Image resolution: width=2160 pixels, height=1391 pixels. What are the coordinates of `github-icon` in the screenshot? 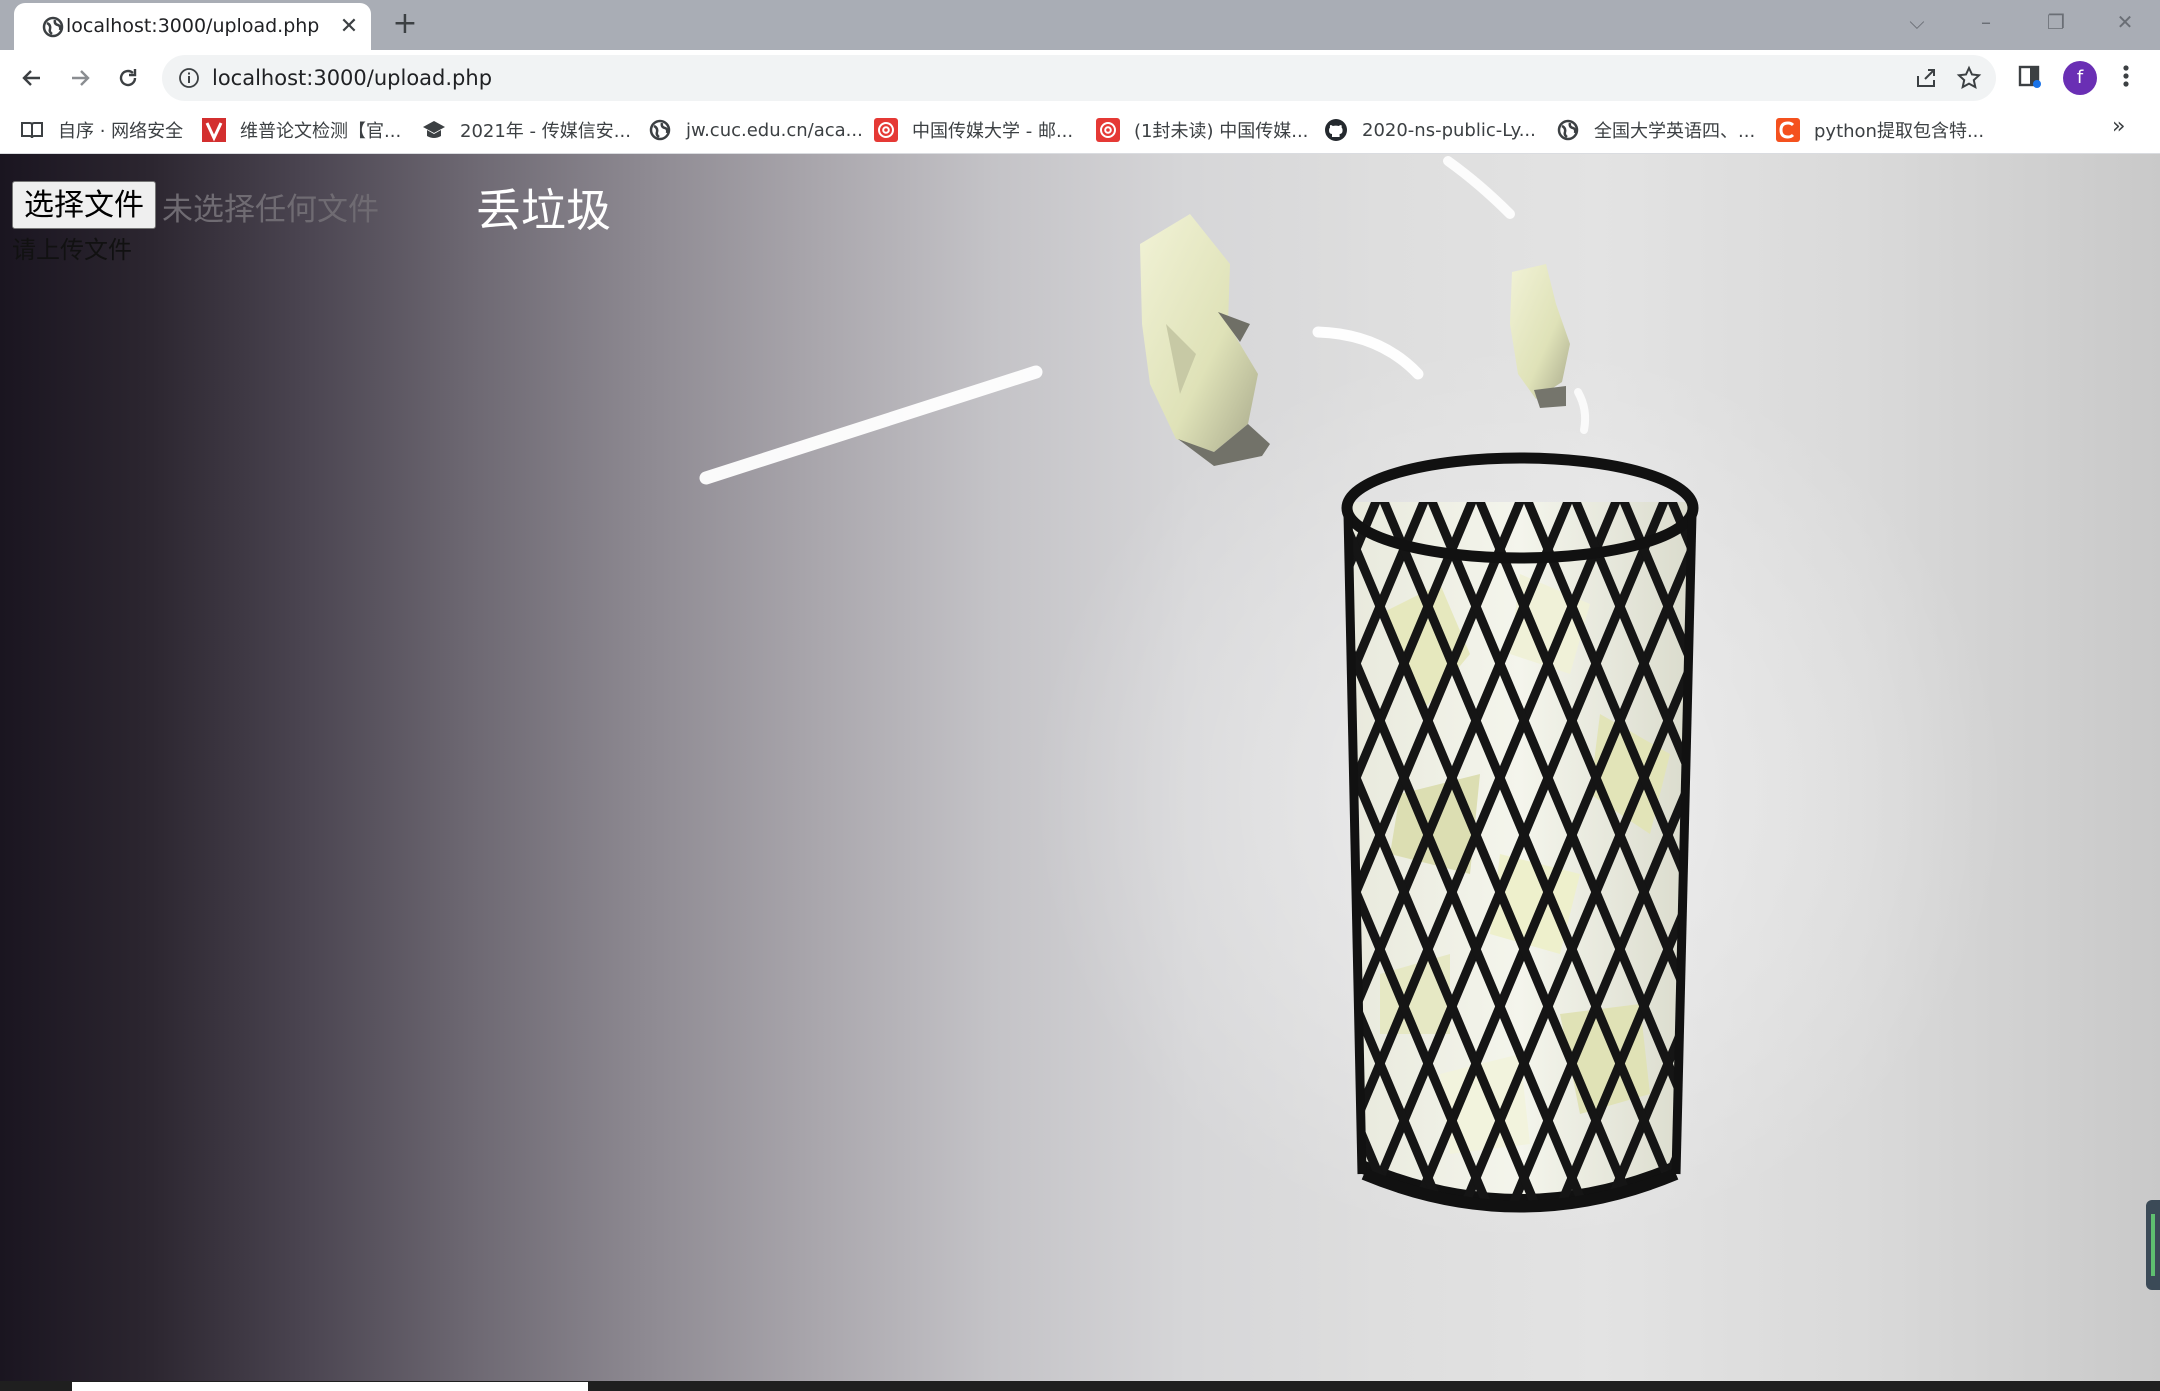 It's located at (1336, 130).